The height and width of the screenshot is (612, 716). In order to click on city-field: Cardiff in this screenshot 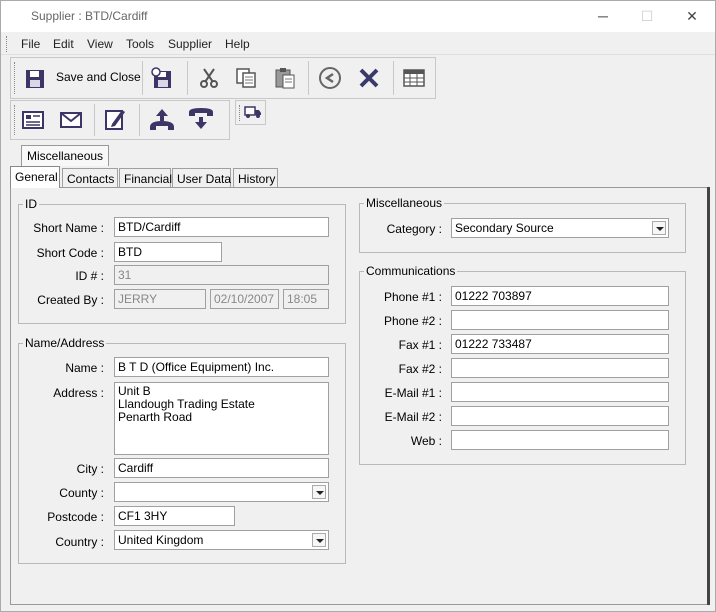, I will do `click(221, 468)`.